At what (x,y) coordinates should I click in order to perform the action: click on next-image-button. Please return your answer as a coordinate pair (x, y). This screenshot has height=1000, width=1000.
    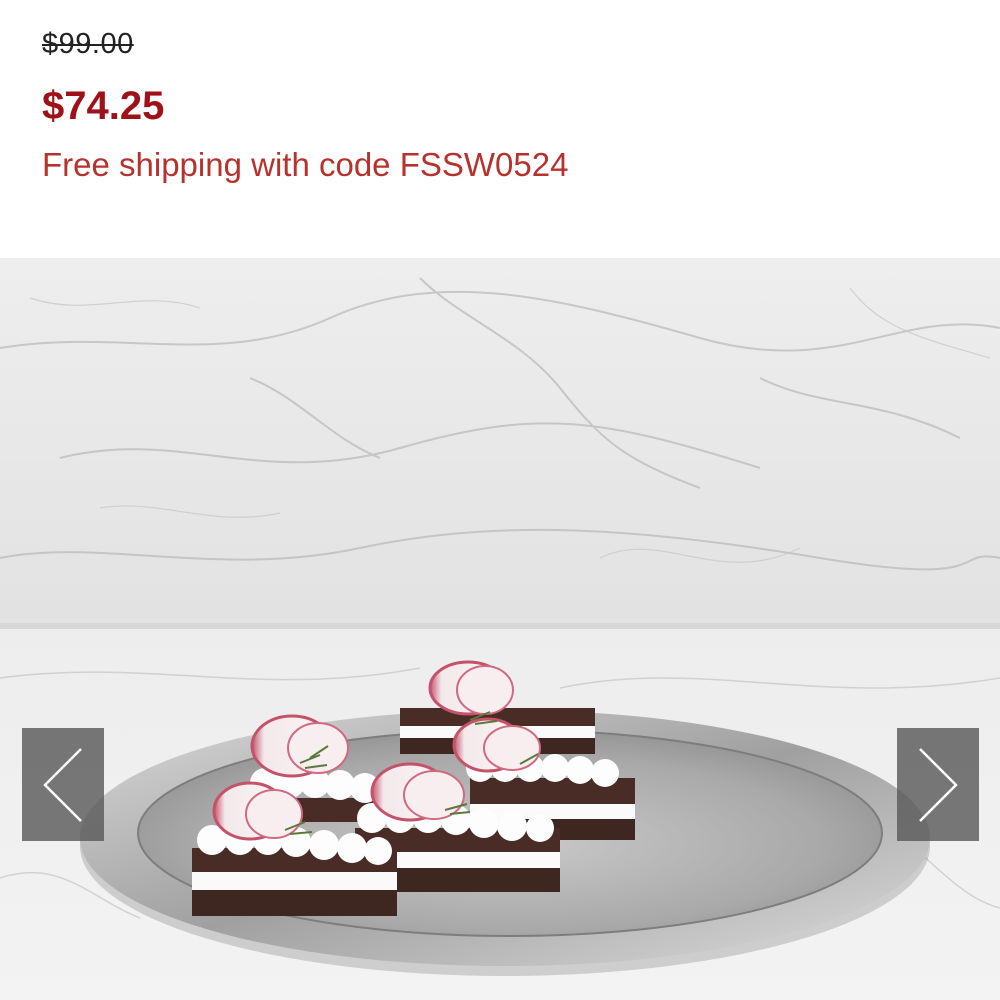
    Looking at the image, I should click on (938, 784).